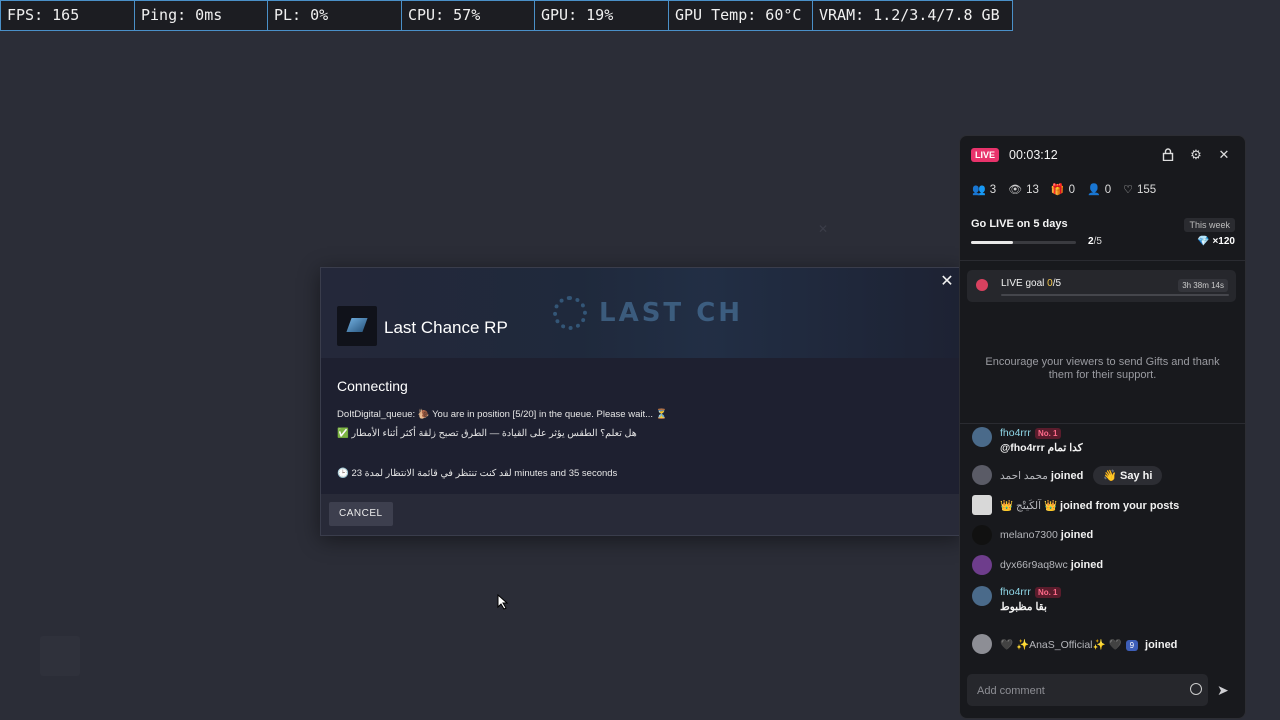 The width and height of the screenshot is (1280, 720). I want to click on user-plus-icon: 👤, so click(1093, 190).